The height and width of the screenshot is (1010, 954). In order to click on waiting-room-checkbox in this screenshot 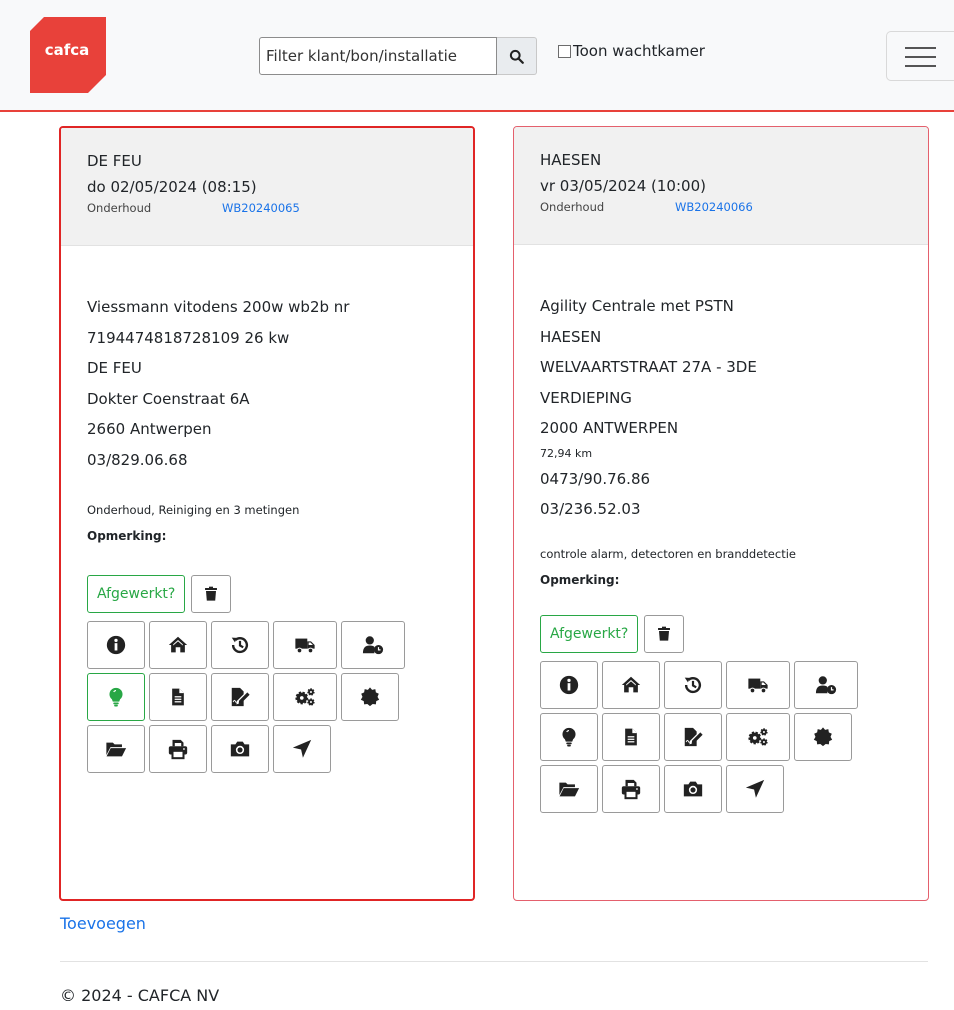, I will do `click(564, 51)`.